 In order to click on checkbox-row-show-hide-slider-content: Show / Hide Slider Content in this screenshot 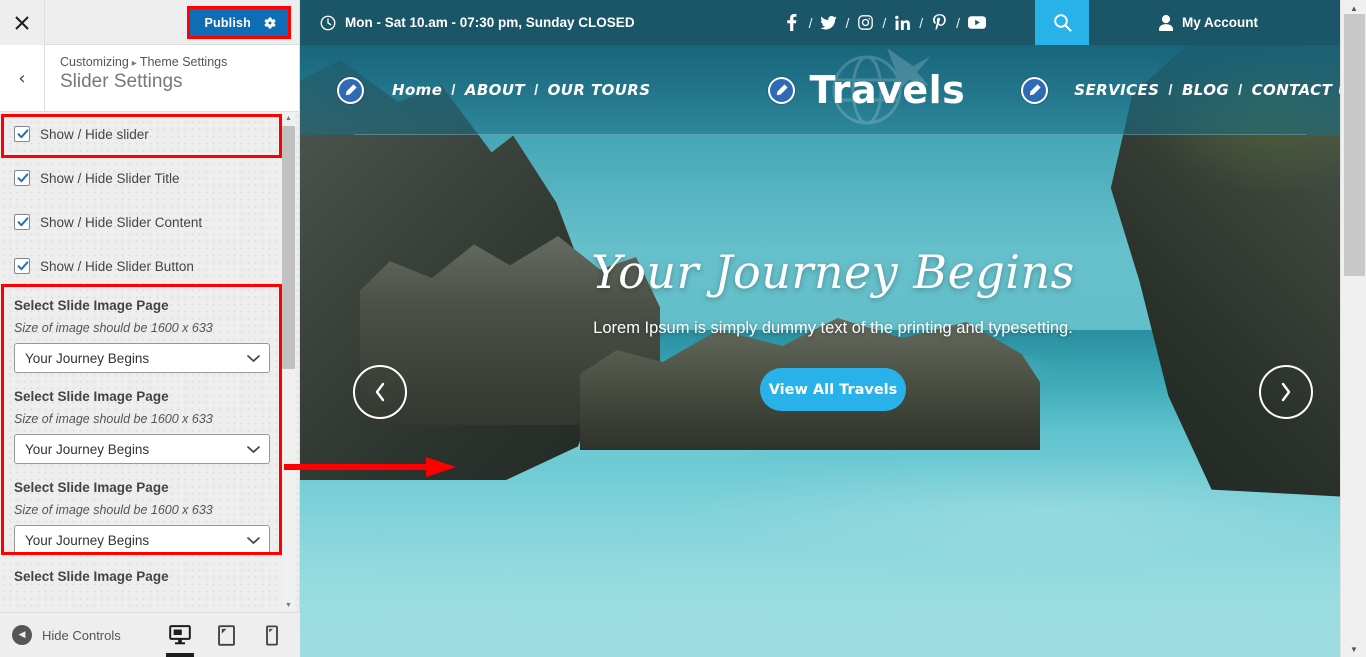, I will do `click(149, 222)`.